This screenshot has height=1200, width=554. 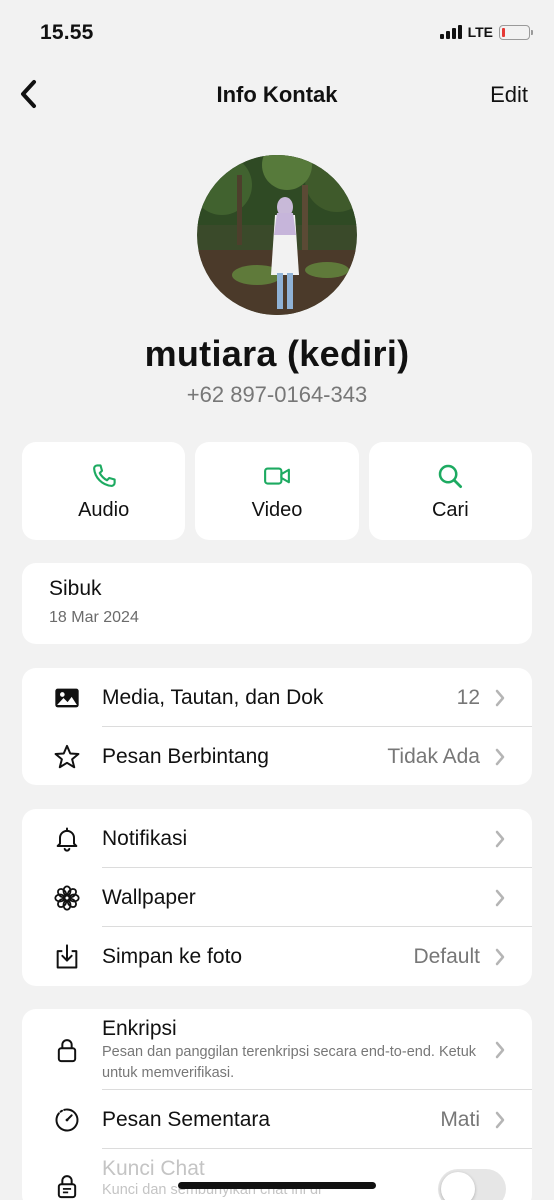 I want to click on contact-phone: +62 897-0164-343, so click(x=277, y=394).